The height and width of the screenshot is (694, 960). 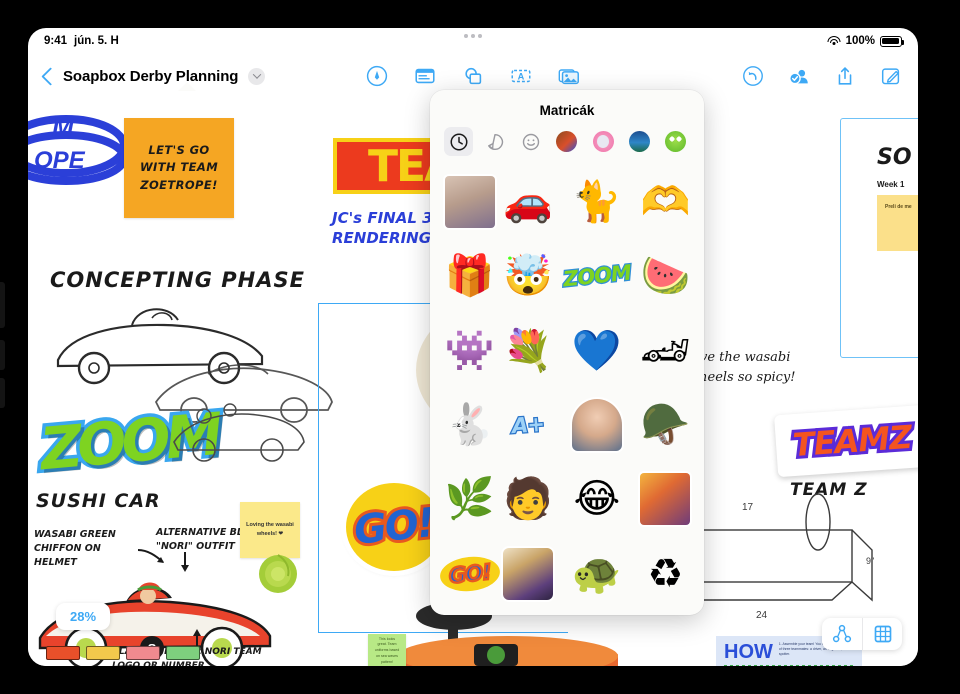 What do you see at coordinates (2, 305) in the screenshot?
I see `power-button` at bounding box center [2, 305].